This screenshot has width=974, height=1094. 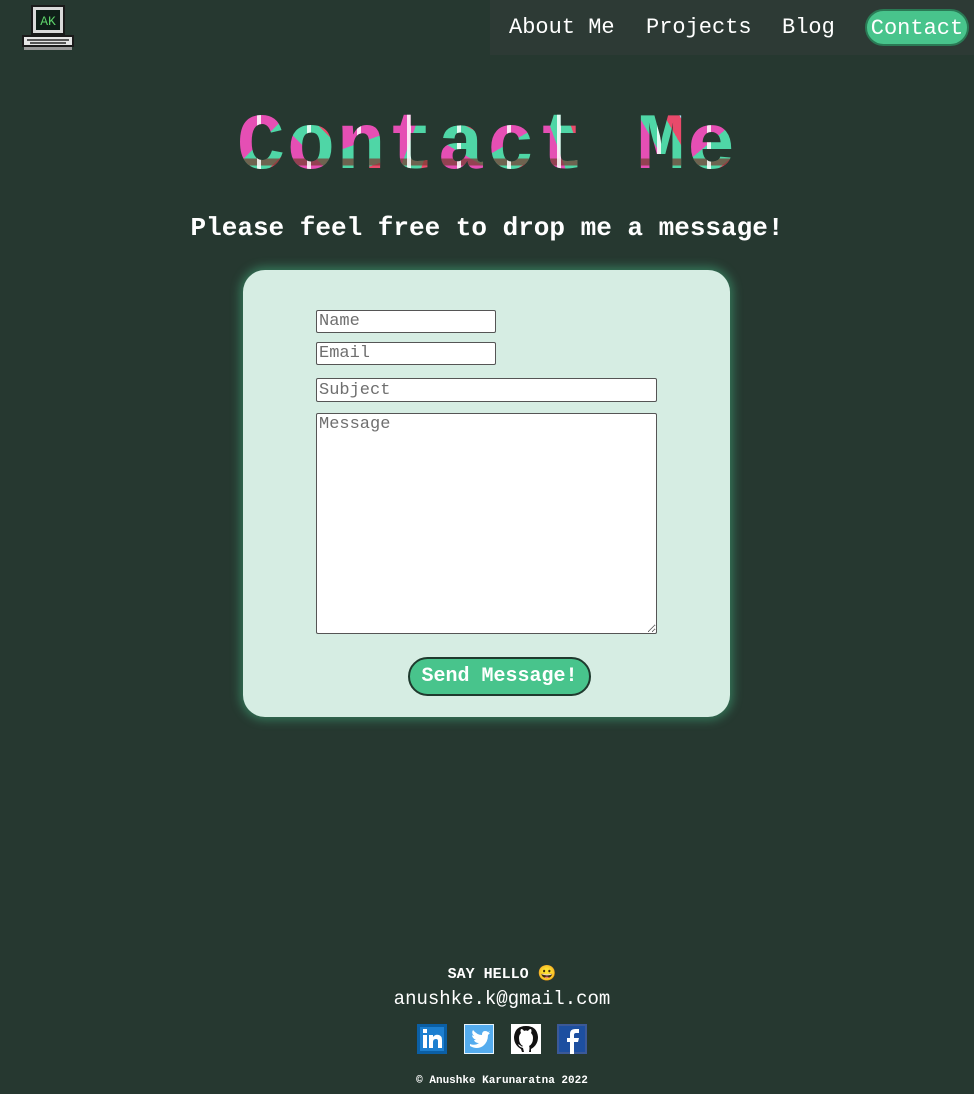 I want to click on email-field, so click(x=406, y=353).